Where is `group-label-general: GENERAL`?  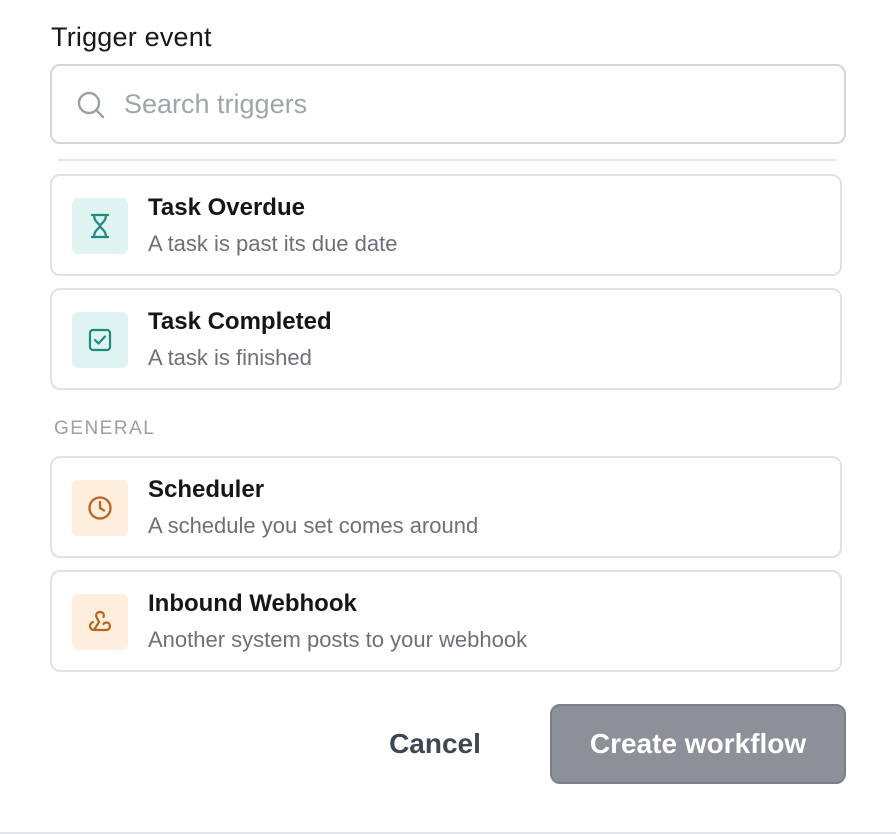
group-label-general: GENERAL is located at coordinates (105, 428).